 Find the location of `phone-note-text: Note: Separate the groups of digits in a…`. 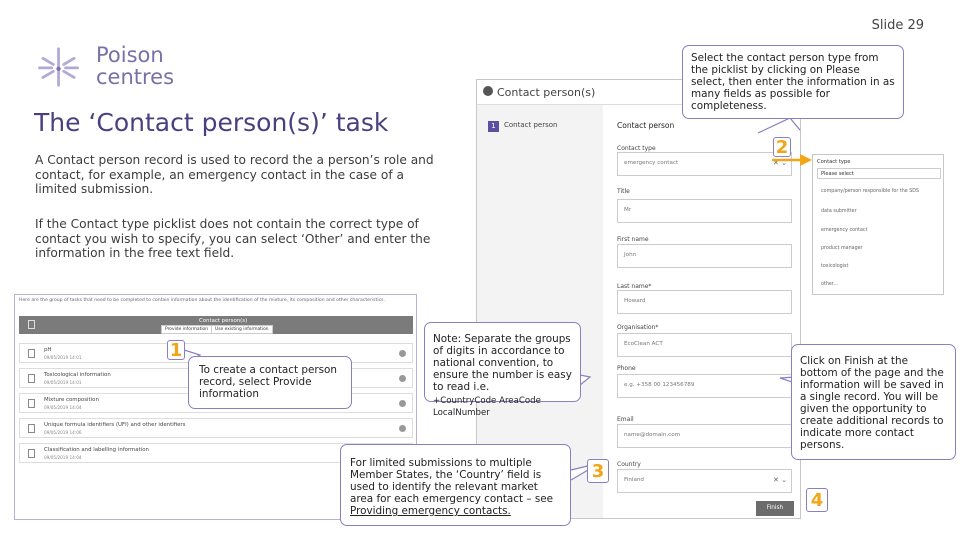

phone-note-text: Note: Separate the groups of digits in a… is located at coordinates (502, 363).